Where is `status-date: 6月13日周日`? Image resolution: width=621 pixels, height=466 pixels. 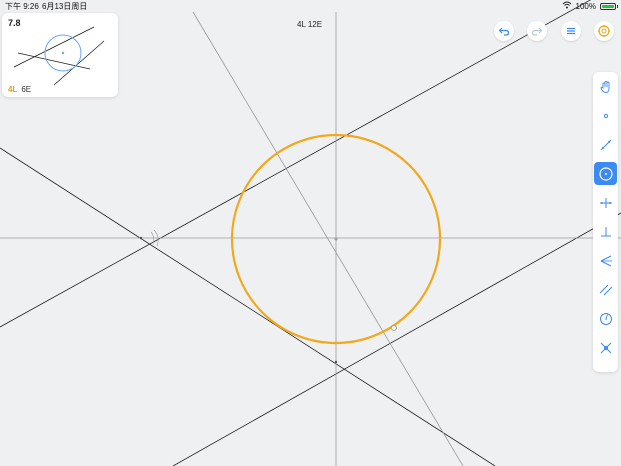 status-date: 6月13日周日 is located at coordinates (65, 6).